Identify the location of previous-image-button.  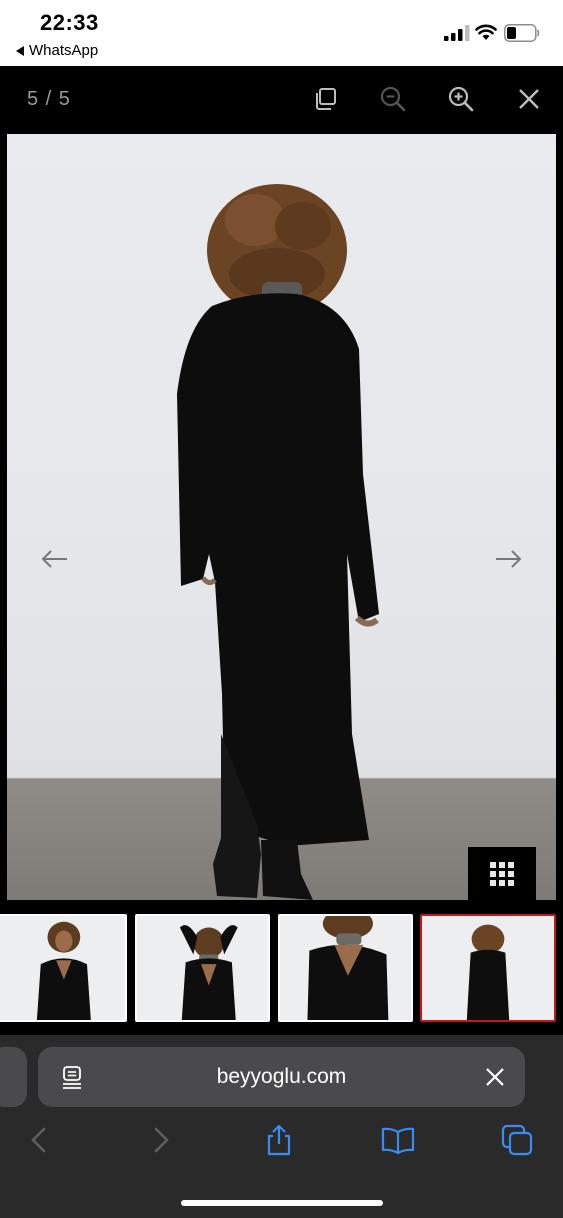
(55, 559).